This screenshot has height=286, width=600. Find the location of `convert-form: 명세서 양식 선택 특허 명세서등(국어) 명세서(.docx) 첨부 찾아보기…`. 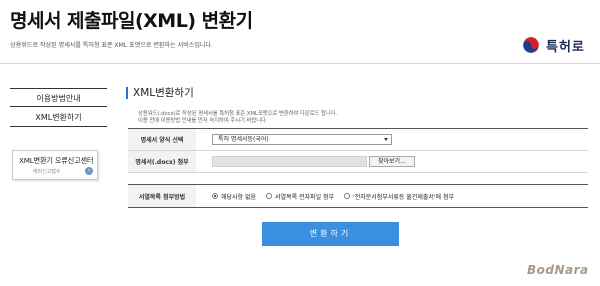

convert-form: 명세서 양식 선택 특허 명세서등(국어) 명세서(.docx) 첨부 찾아보기… is located at coordinates (358, 150).